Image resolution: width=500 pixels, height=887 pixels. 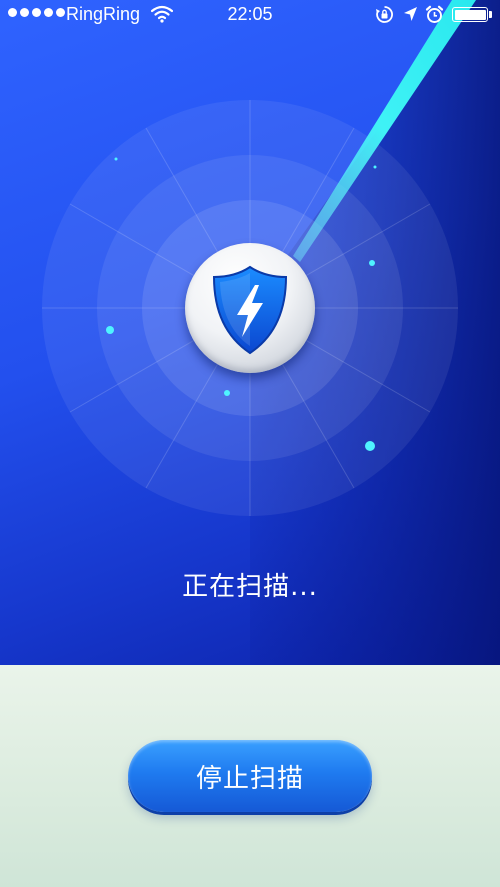 What do you see at coordinates (410, 14) in the screenshot?
I see `location-arrow-icon` at bounding box center [410, 14].